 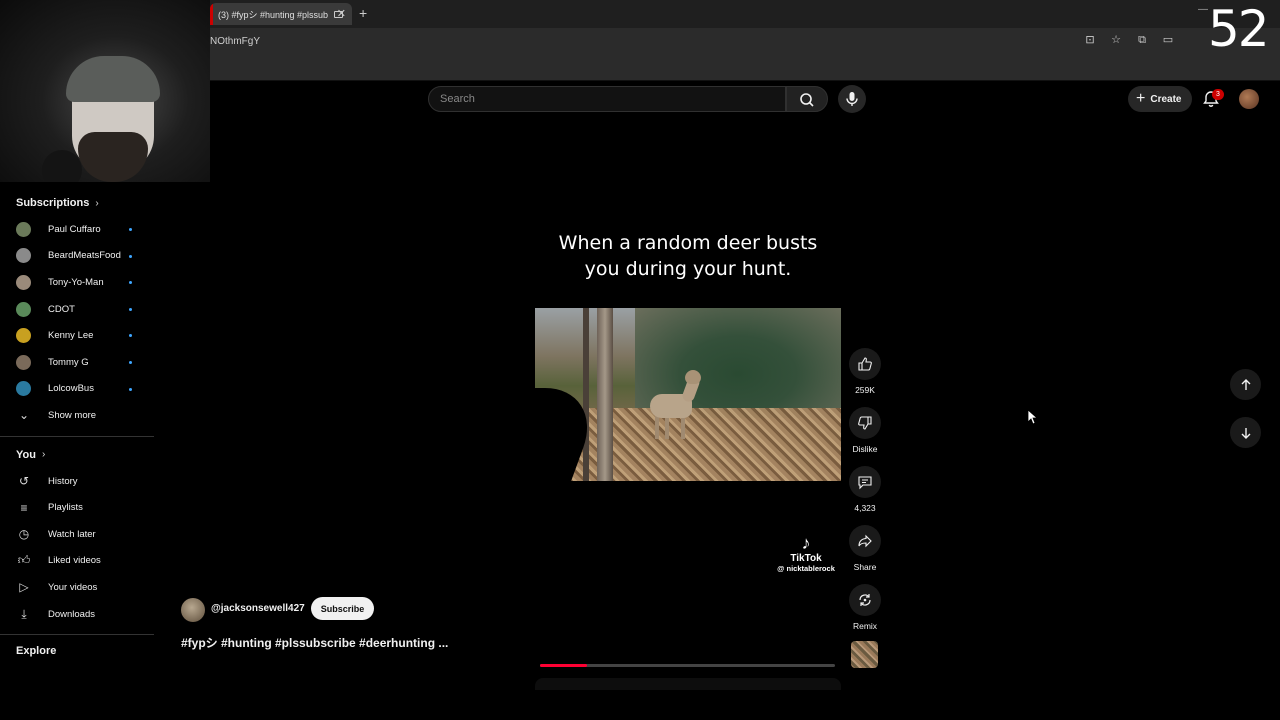 I want to click on download-icon: ⤓, so click(x=24, y=613).